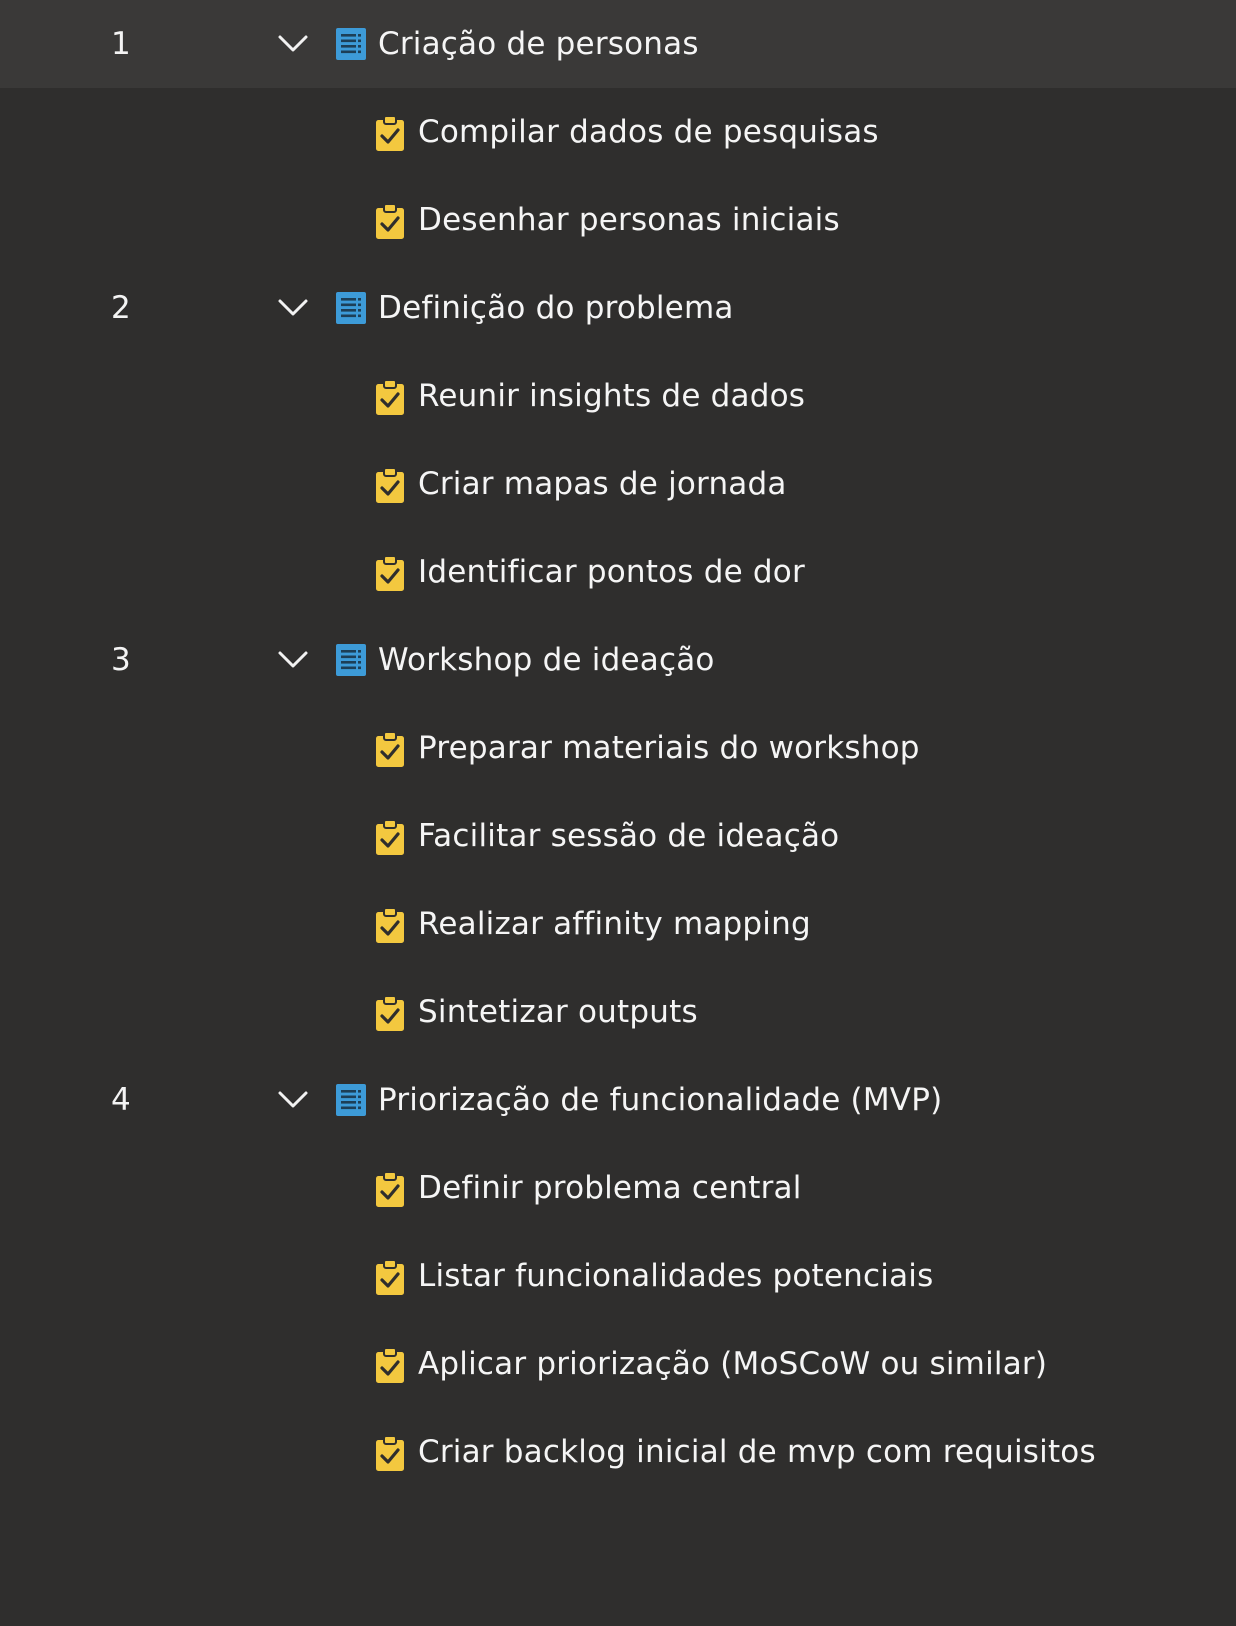 Image resolution: width=1236 pixels, height=1626 pixels. I want to click on row-number: 2, so click(121, 308).